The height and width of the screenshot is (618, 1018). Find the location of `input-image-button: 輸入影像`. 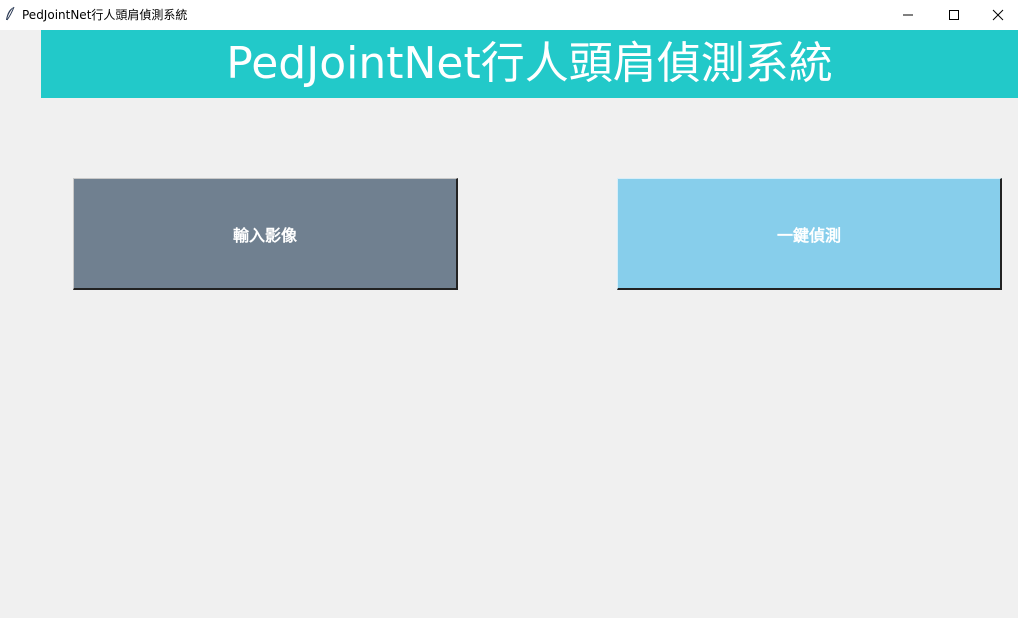

input-image-button: 輸入影像 is located at coordinates (265, 234).